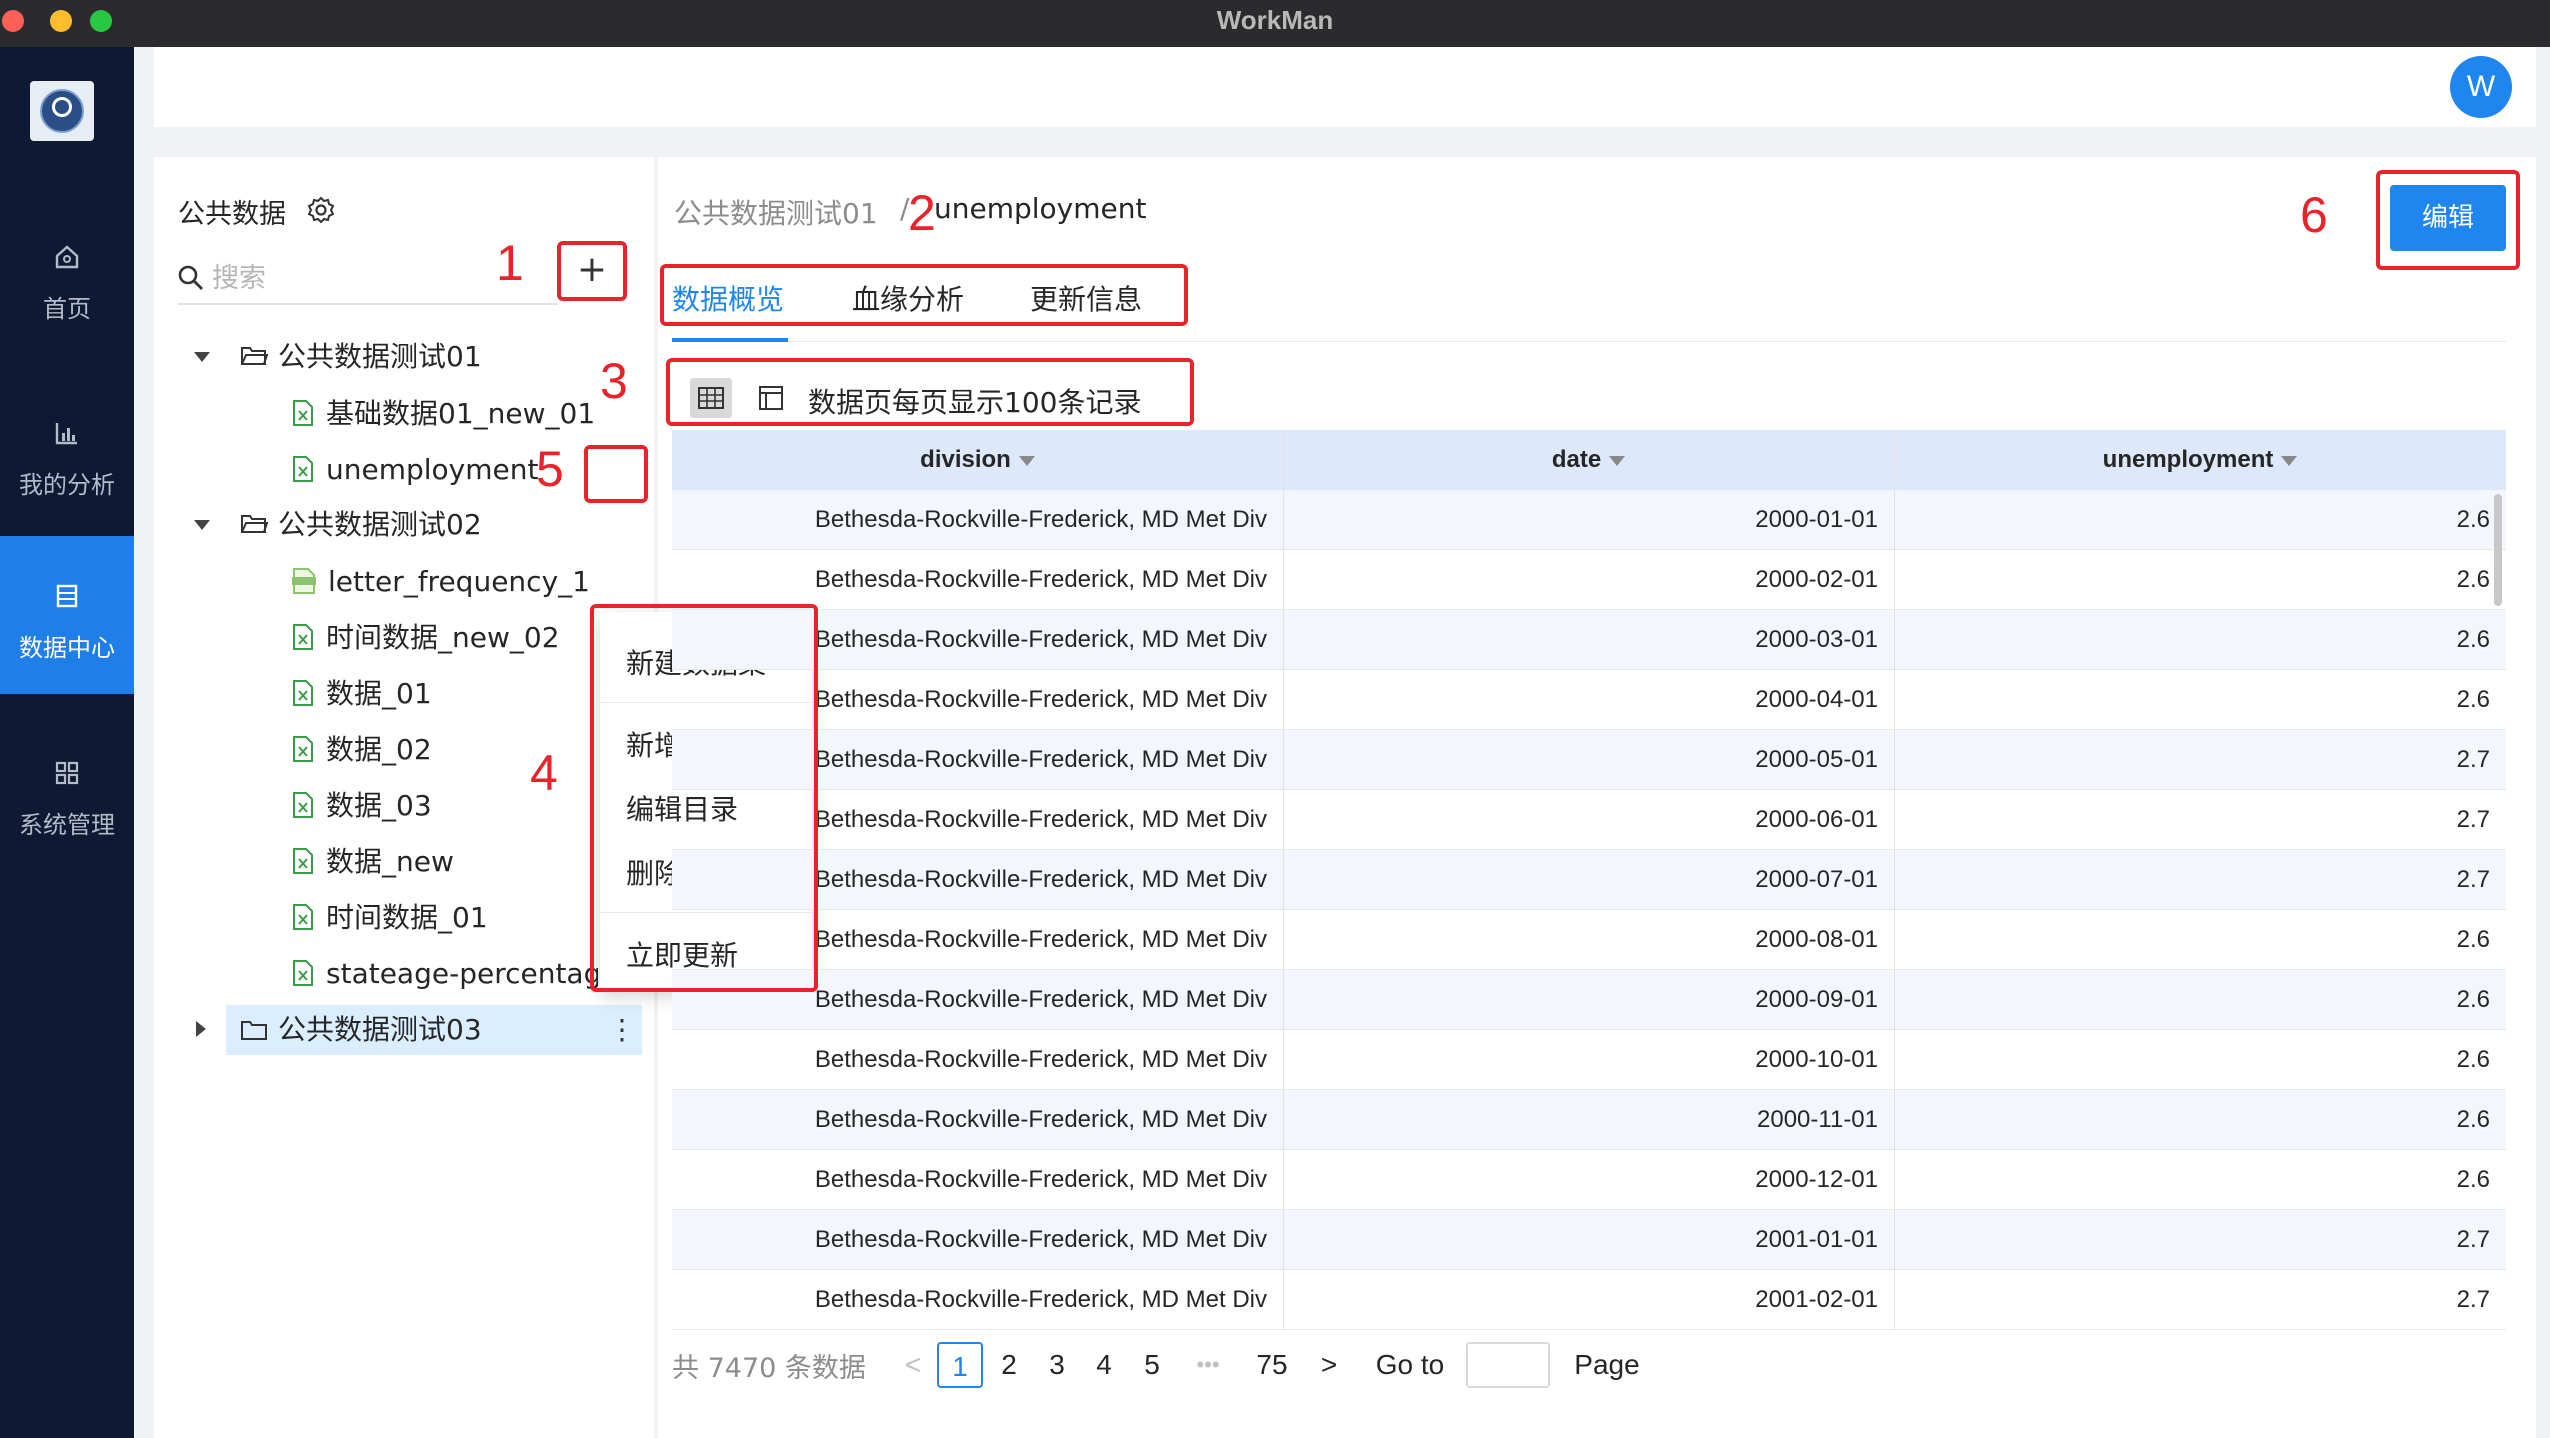 This screenshot has width=2550, height=1438. What do you see at coordinates (1009, 1365) in the screenshot?
I see `page-2-button: 2` at bounding box center [1009, 1365].